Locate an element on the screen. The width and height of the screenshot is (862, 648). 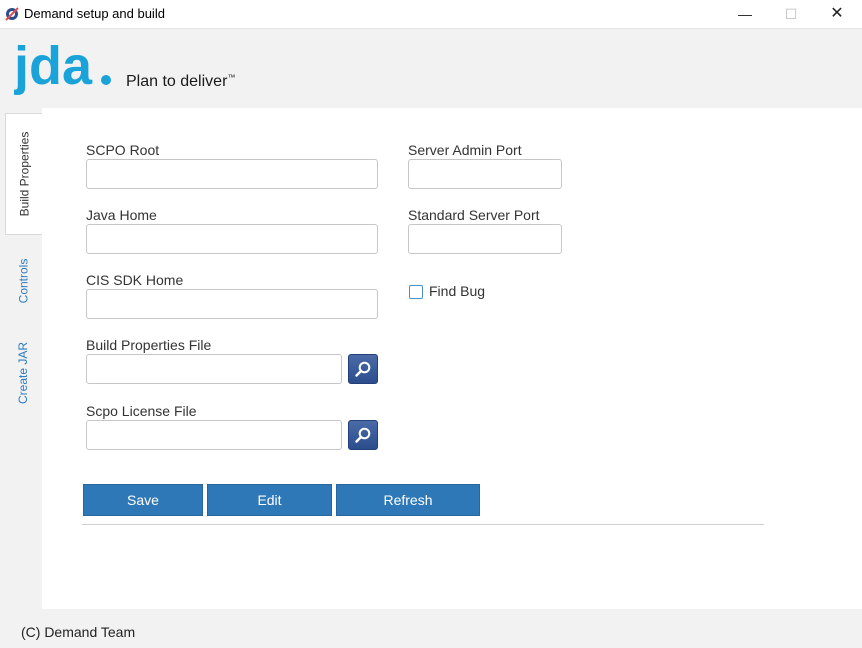
tab-label: Build Properties is located at coordinates (24, 174).